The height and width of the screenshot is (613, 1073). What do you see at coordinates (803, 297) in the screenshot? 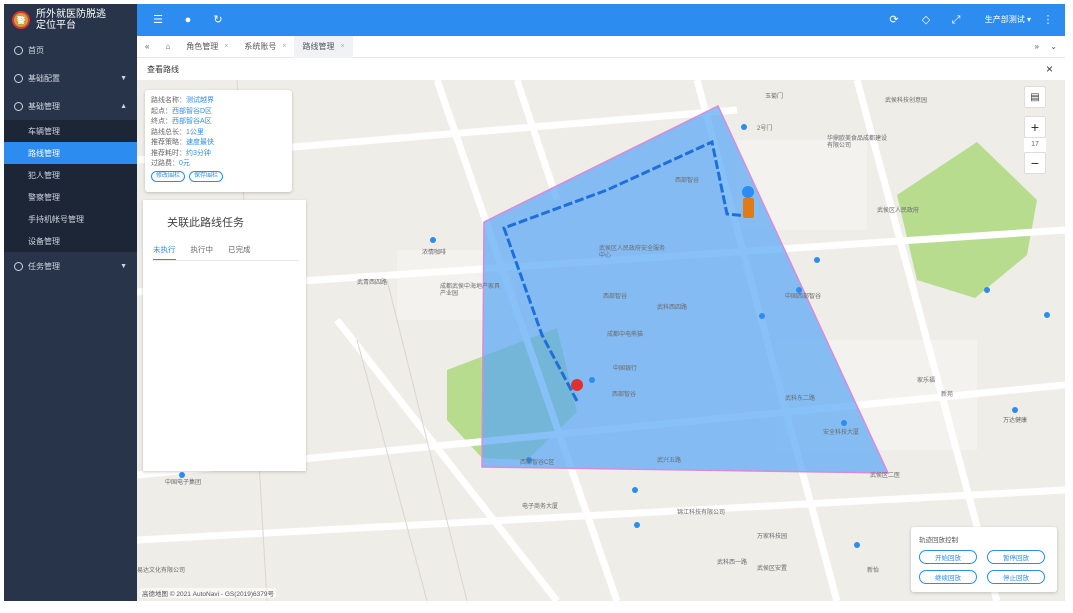
I see `map-label: 中国西部智谷` at bounding box center [803, 297].